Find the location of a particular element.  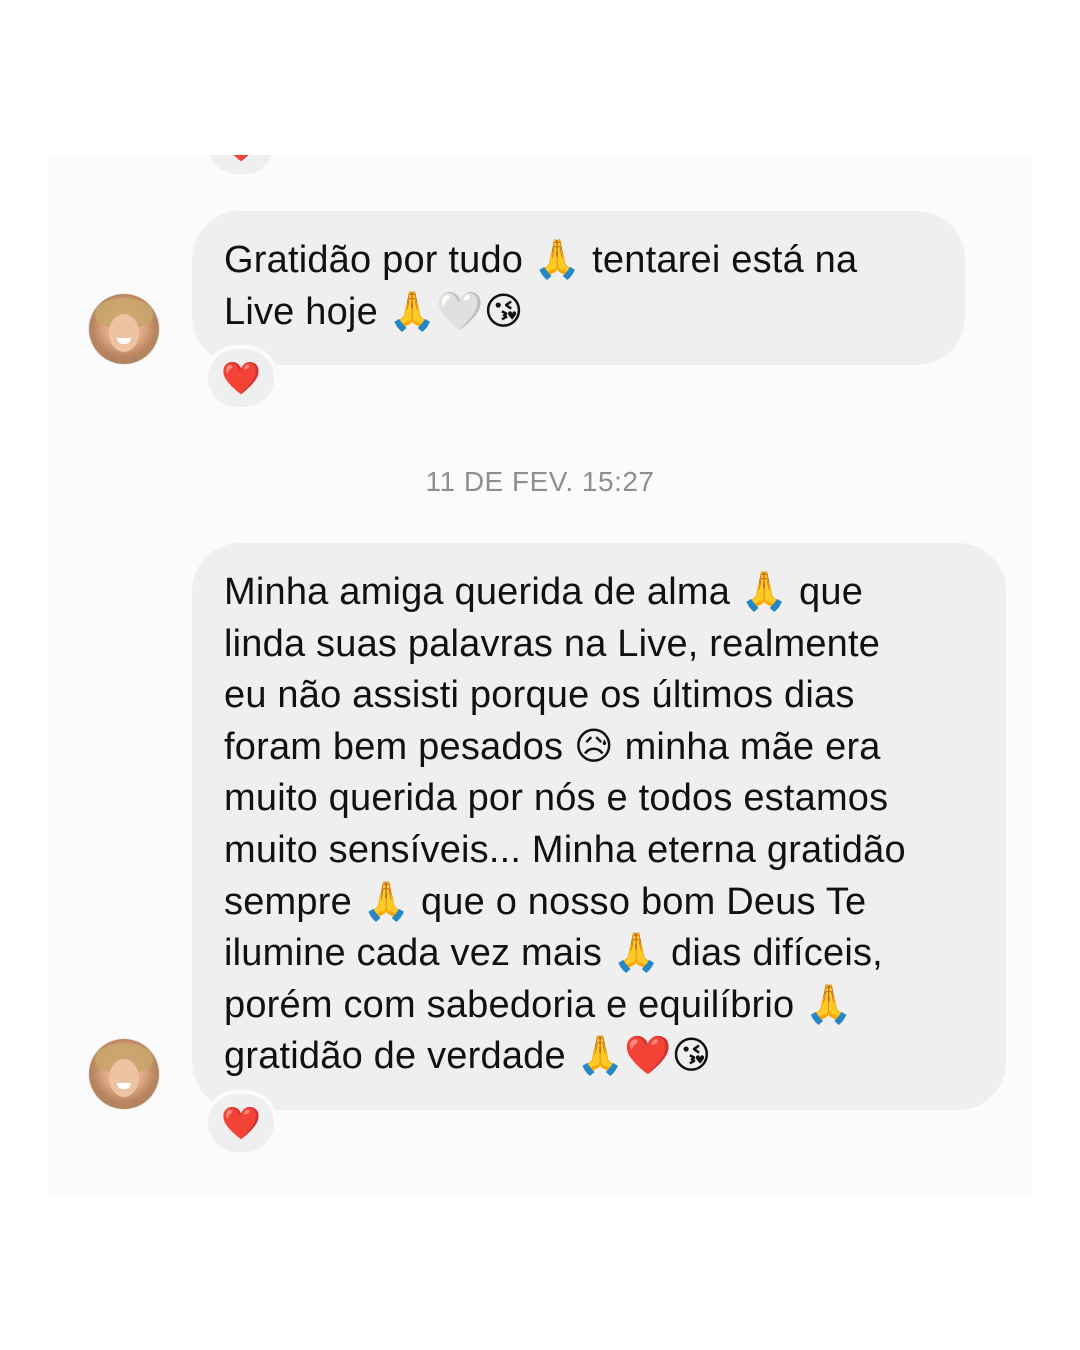

message-timestamp: 11 DE FEV. 15:27 is located at coordinates (540, 481).